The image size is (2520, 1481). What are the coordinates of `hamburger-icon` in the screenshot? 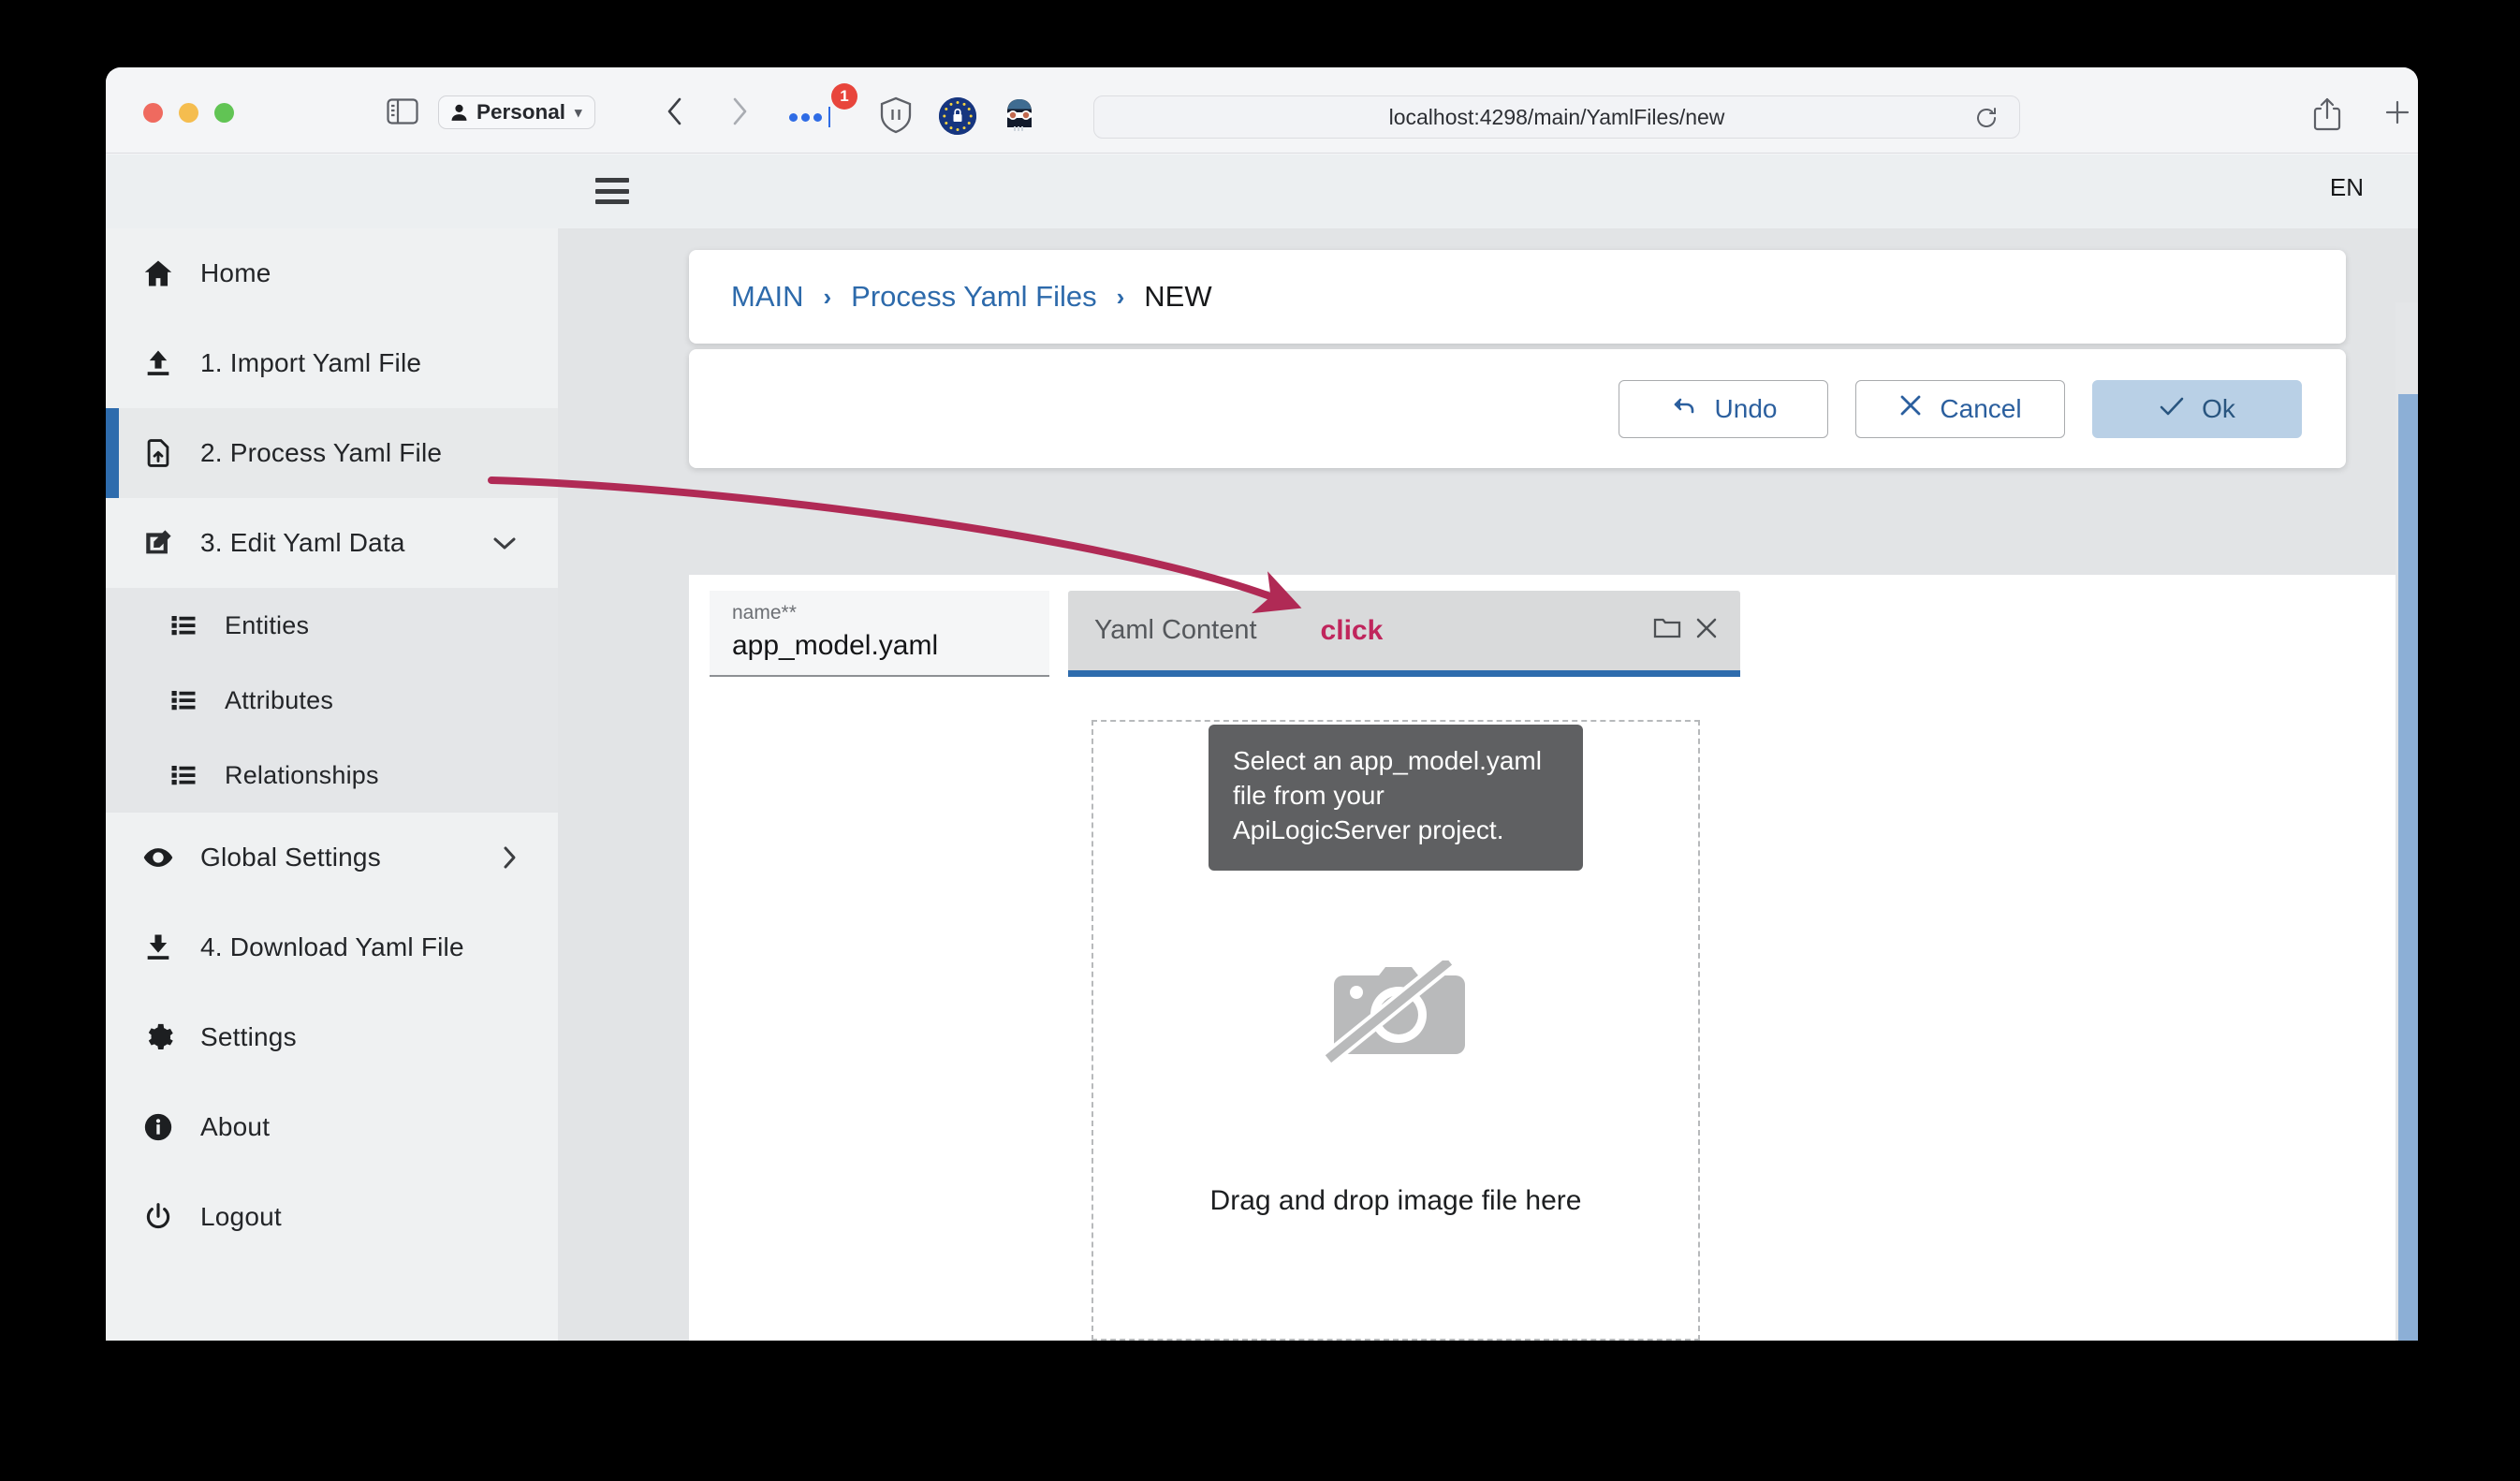 It's located at (612, 191).